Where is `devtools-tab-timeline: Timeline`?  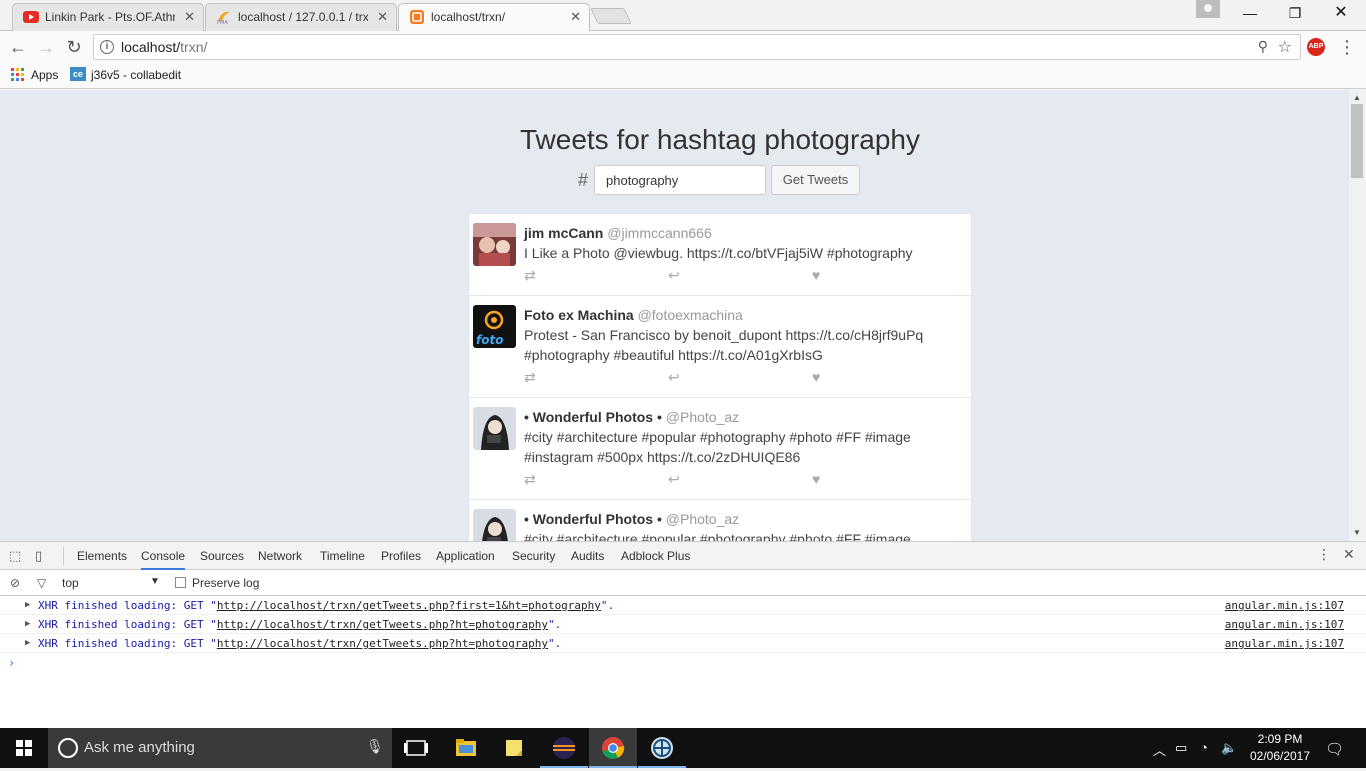 devtools-tab-timeline: Timeline is located at coordinates (342, 556).